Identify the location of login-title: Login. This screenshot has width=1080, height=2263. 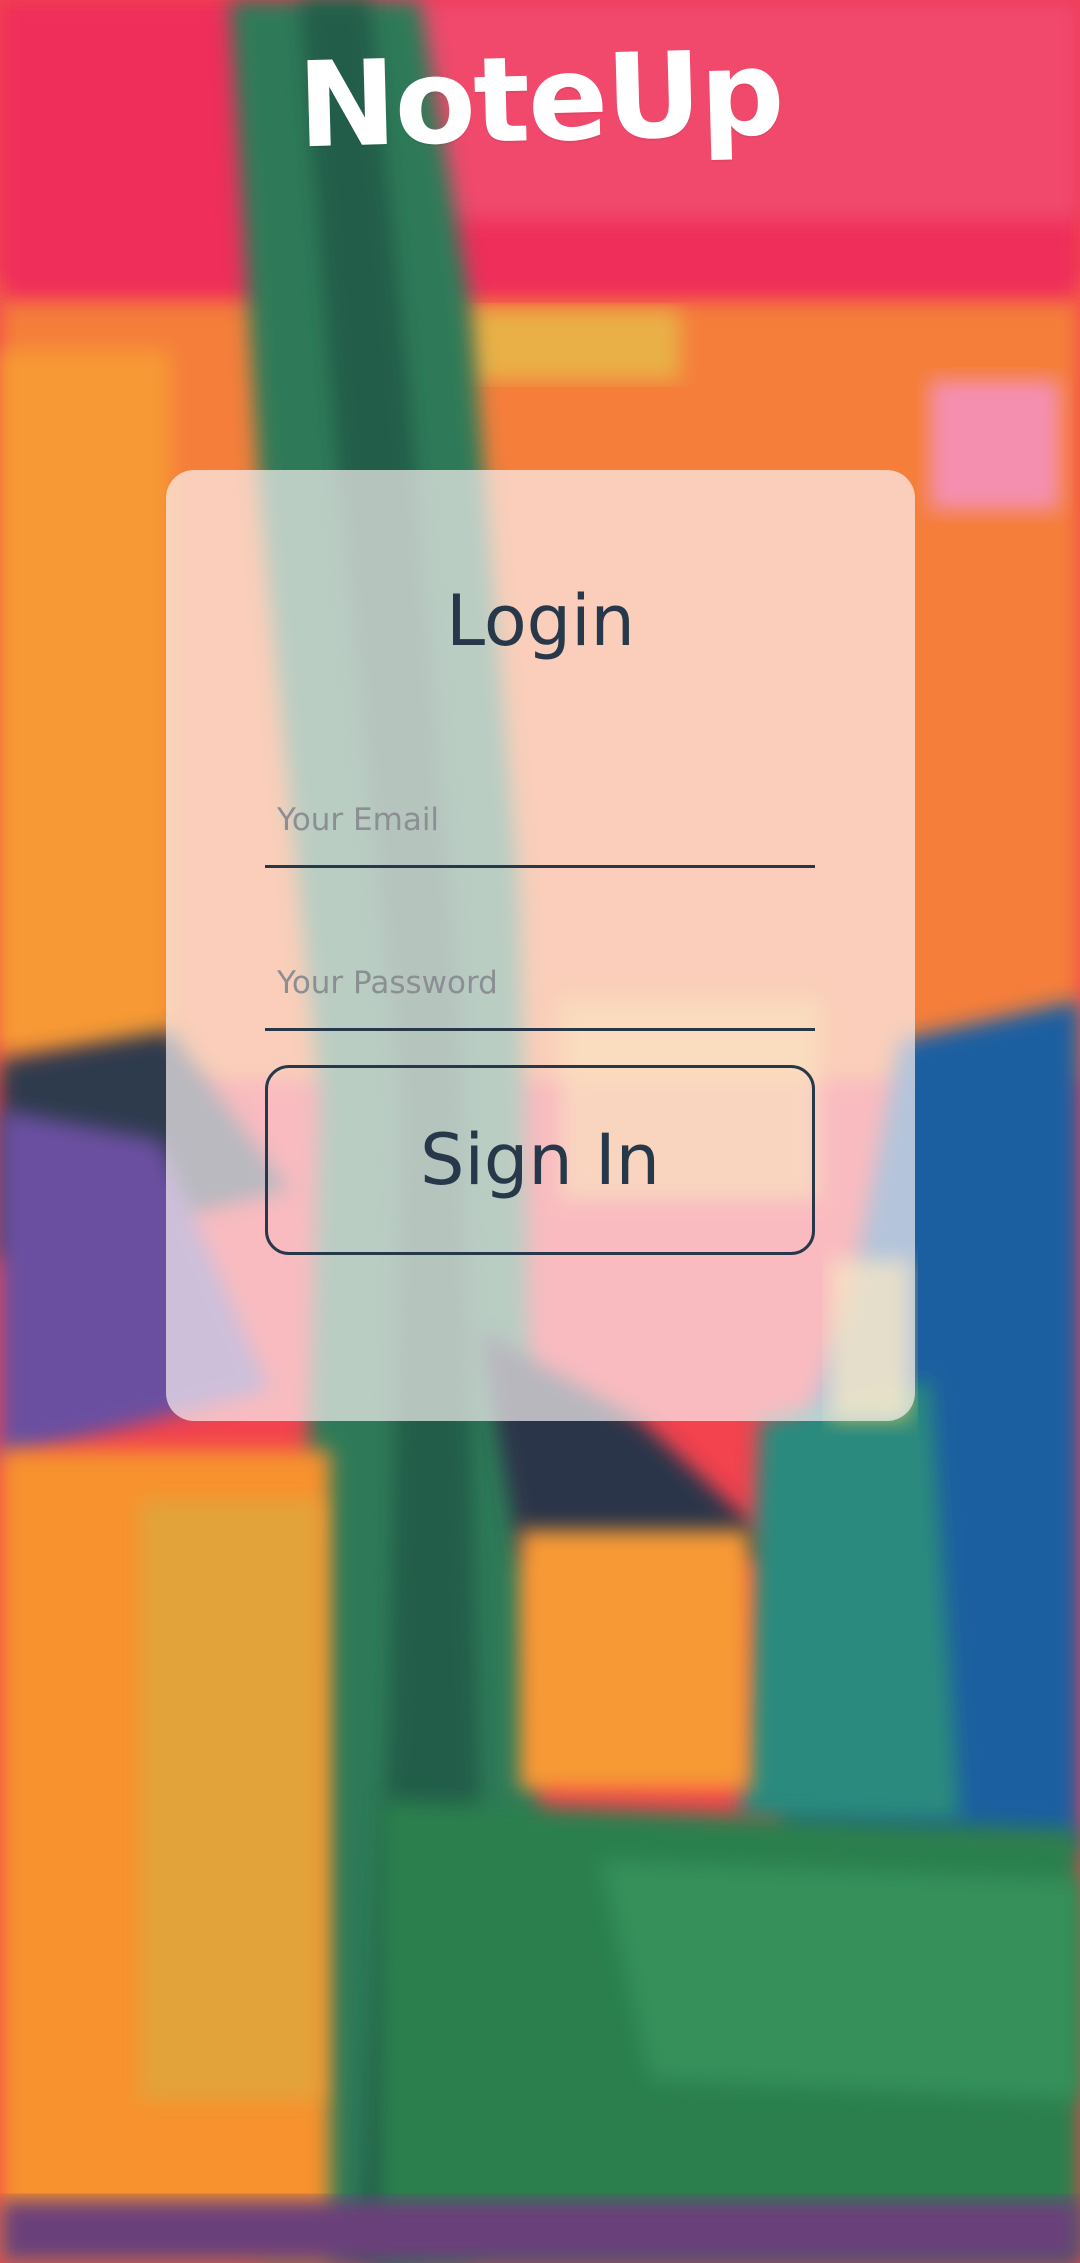
(540, 621).